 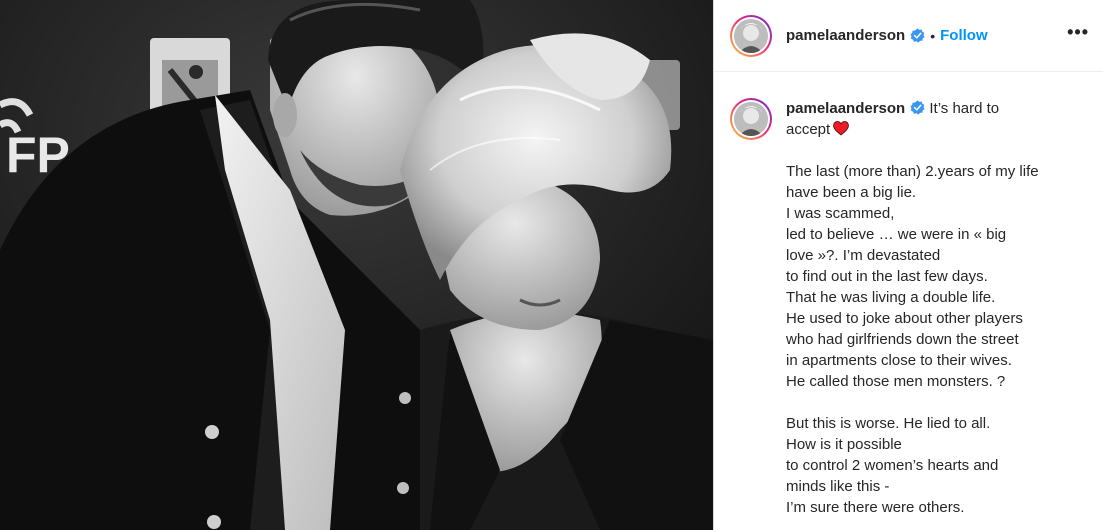 What do you see at coordinates (917, 35) in the screenshot?
I see `verified-badge-icon` at bounding box center [917, 35].